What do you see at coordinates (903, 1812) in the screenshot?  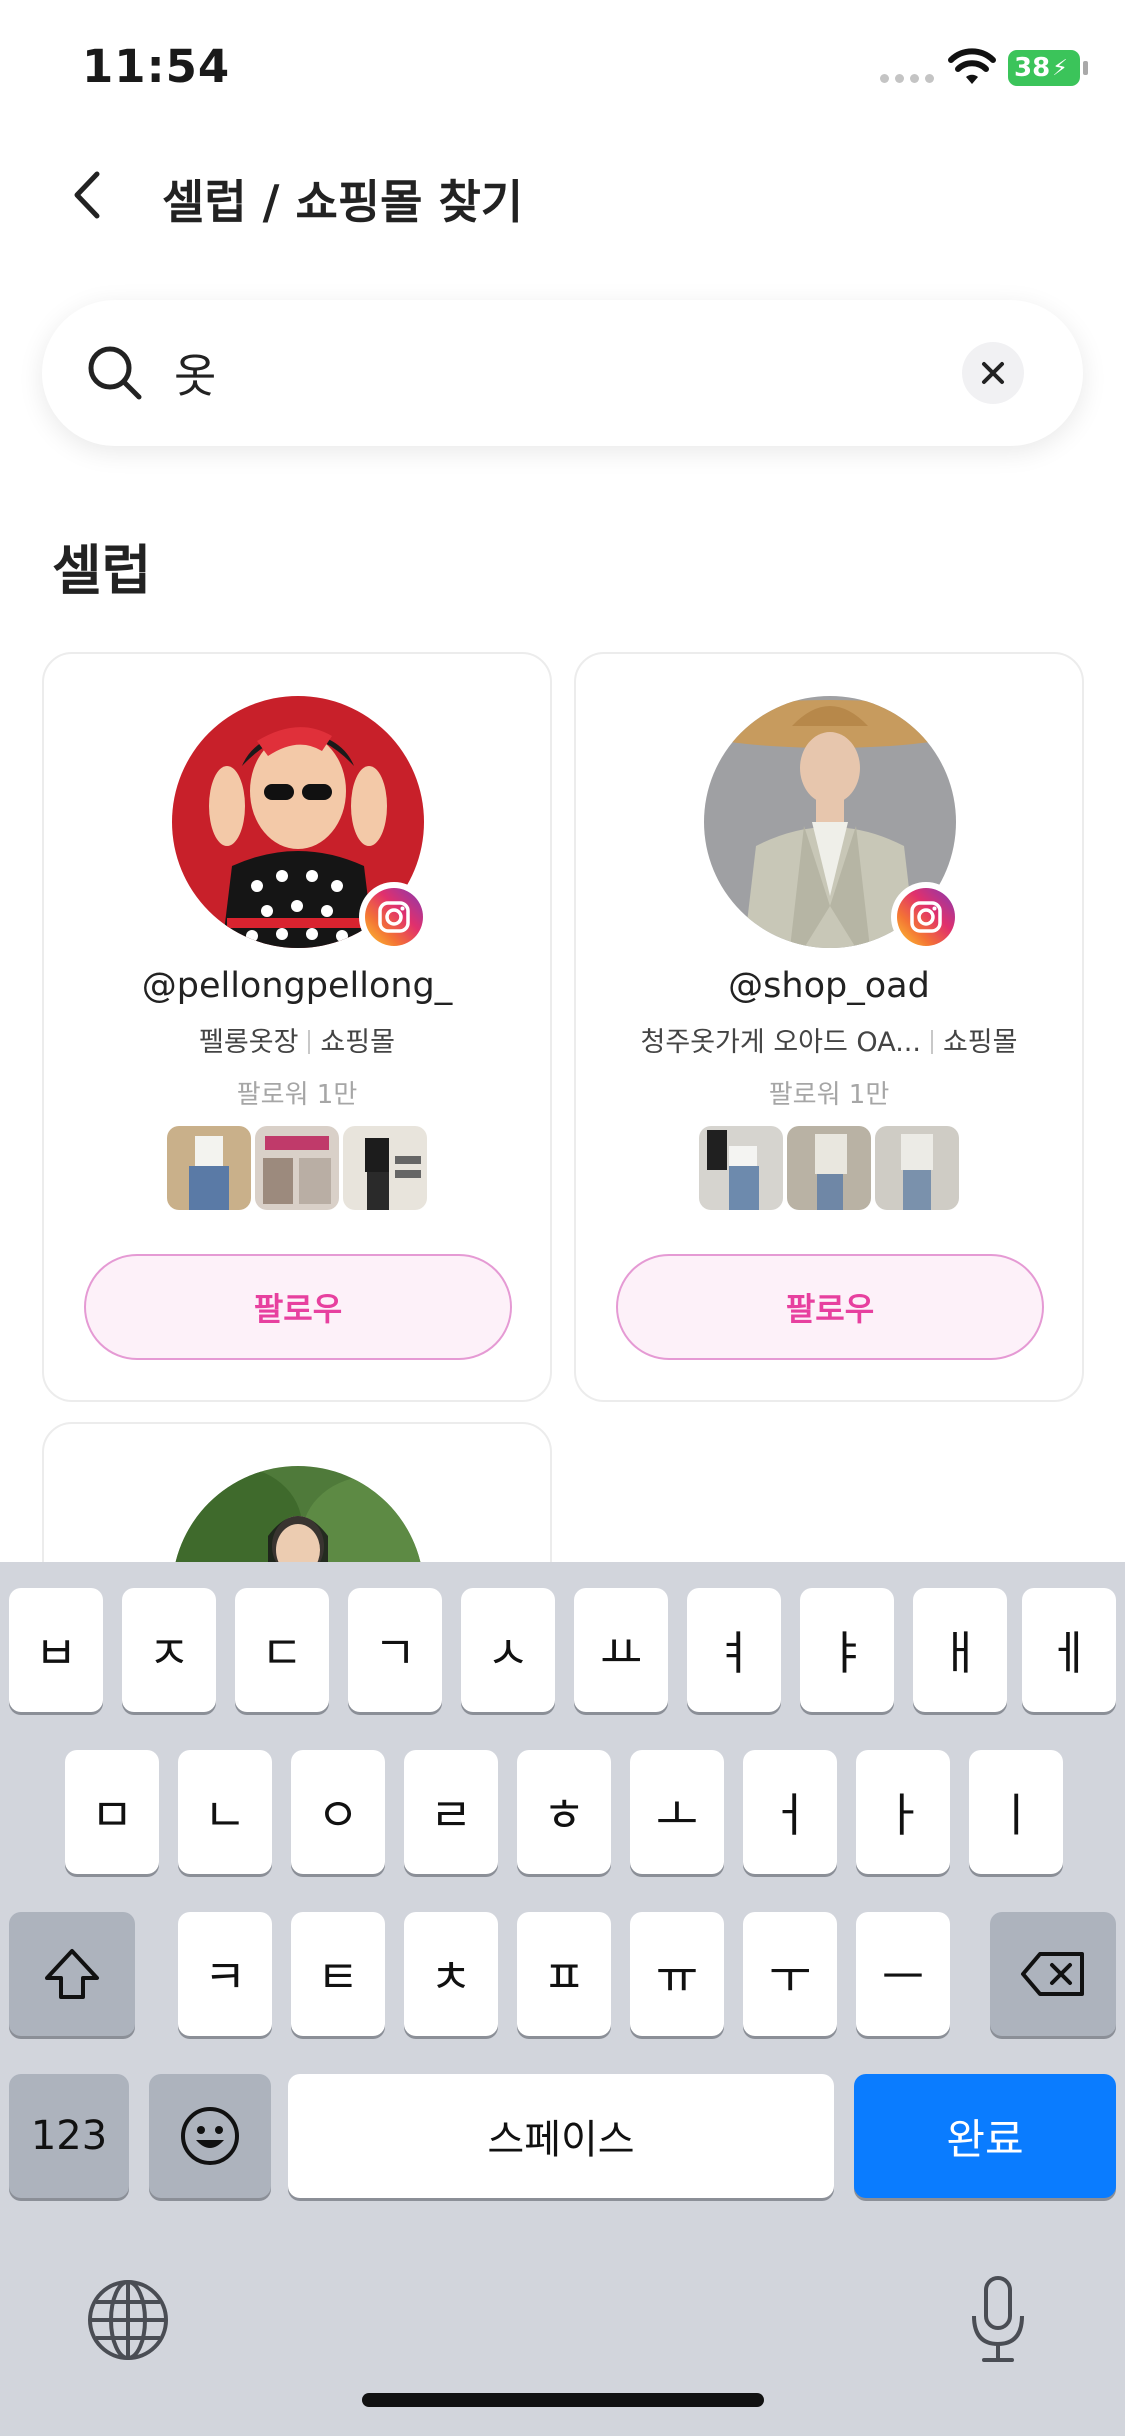 I see `key: ㅏ` at bounding box center [903, 1812].